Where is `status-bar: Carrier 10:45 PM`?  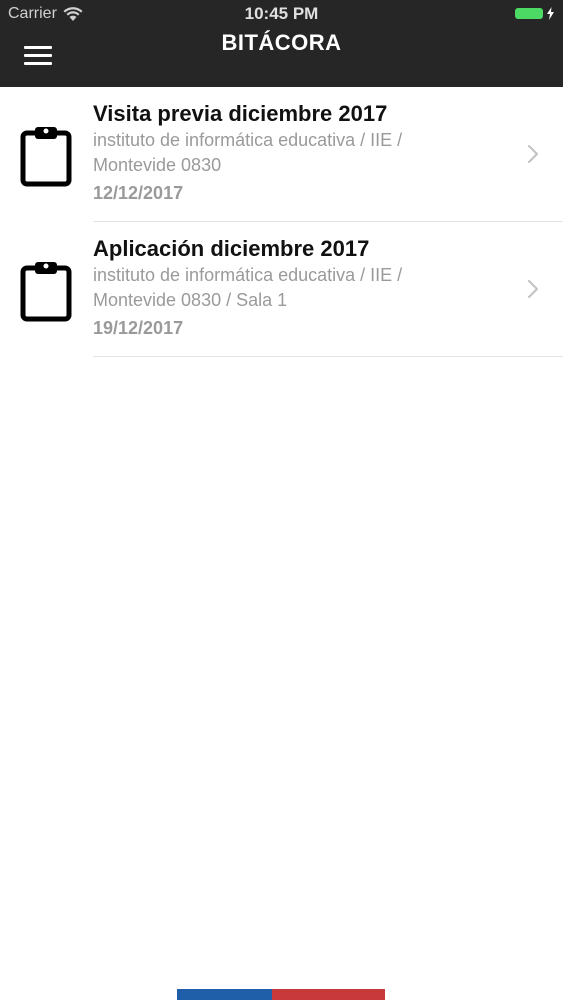
status-bar: Carrier 10:45 PM is located at coordinates (281, 14).